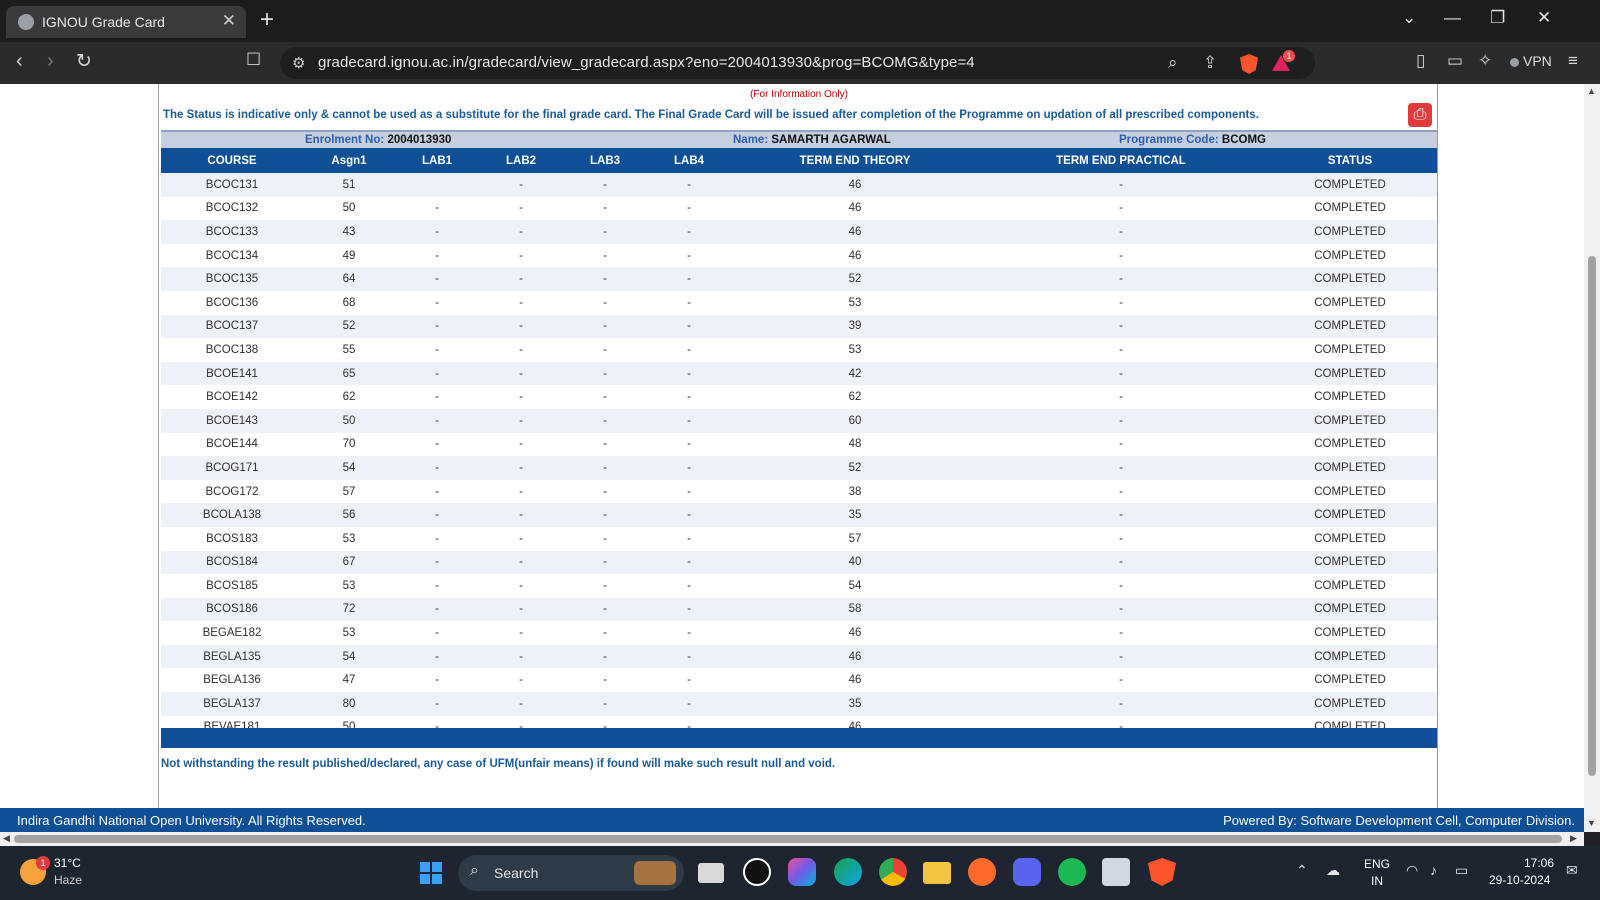  Describe the element at coordinates (605, 160) in the screenshot. I see `column-header: LAB3` at that location.